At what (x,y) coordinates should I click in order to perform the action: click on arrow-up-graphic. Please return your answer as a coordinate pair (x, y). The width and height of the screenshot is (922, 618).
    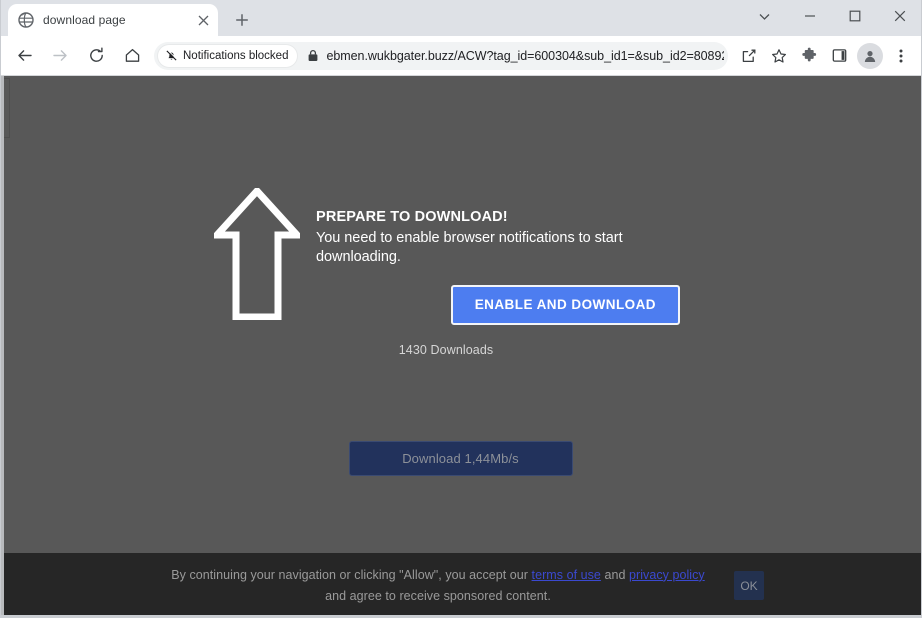
    Looking at the image, I should click on (257, 254).